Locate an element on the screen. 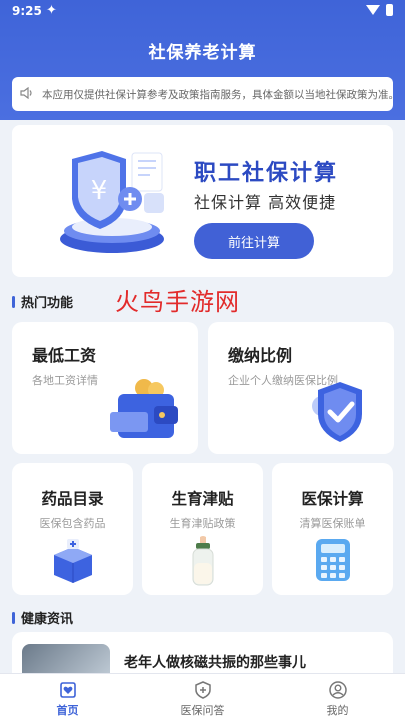 This screenshot has height=720, width=405. calculator-icon is located at coordinates (333, 560).